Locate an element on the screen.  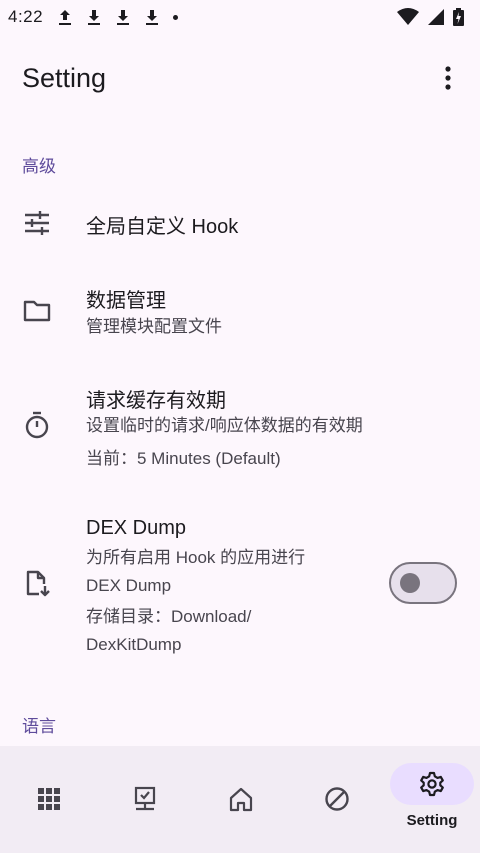
cache-validity-current: 当前：5 Minutes (Default) is located at coordinates (183, 458).